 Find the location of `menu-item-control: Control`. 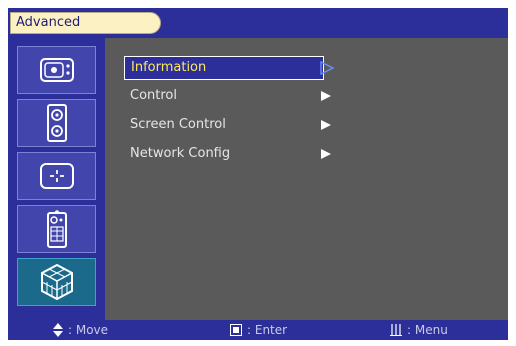

menu-item-control: Control is located at coordinates (224, 96).